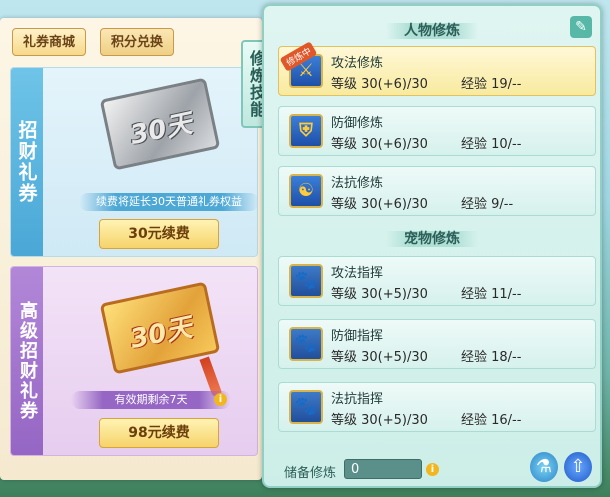 This screenshot has width=610, height=497. What do you see at coordinates (357, 123) in the screenshot?
I see `skill-name: 防御修炼` at bounding box center [357, 123].